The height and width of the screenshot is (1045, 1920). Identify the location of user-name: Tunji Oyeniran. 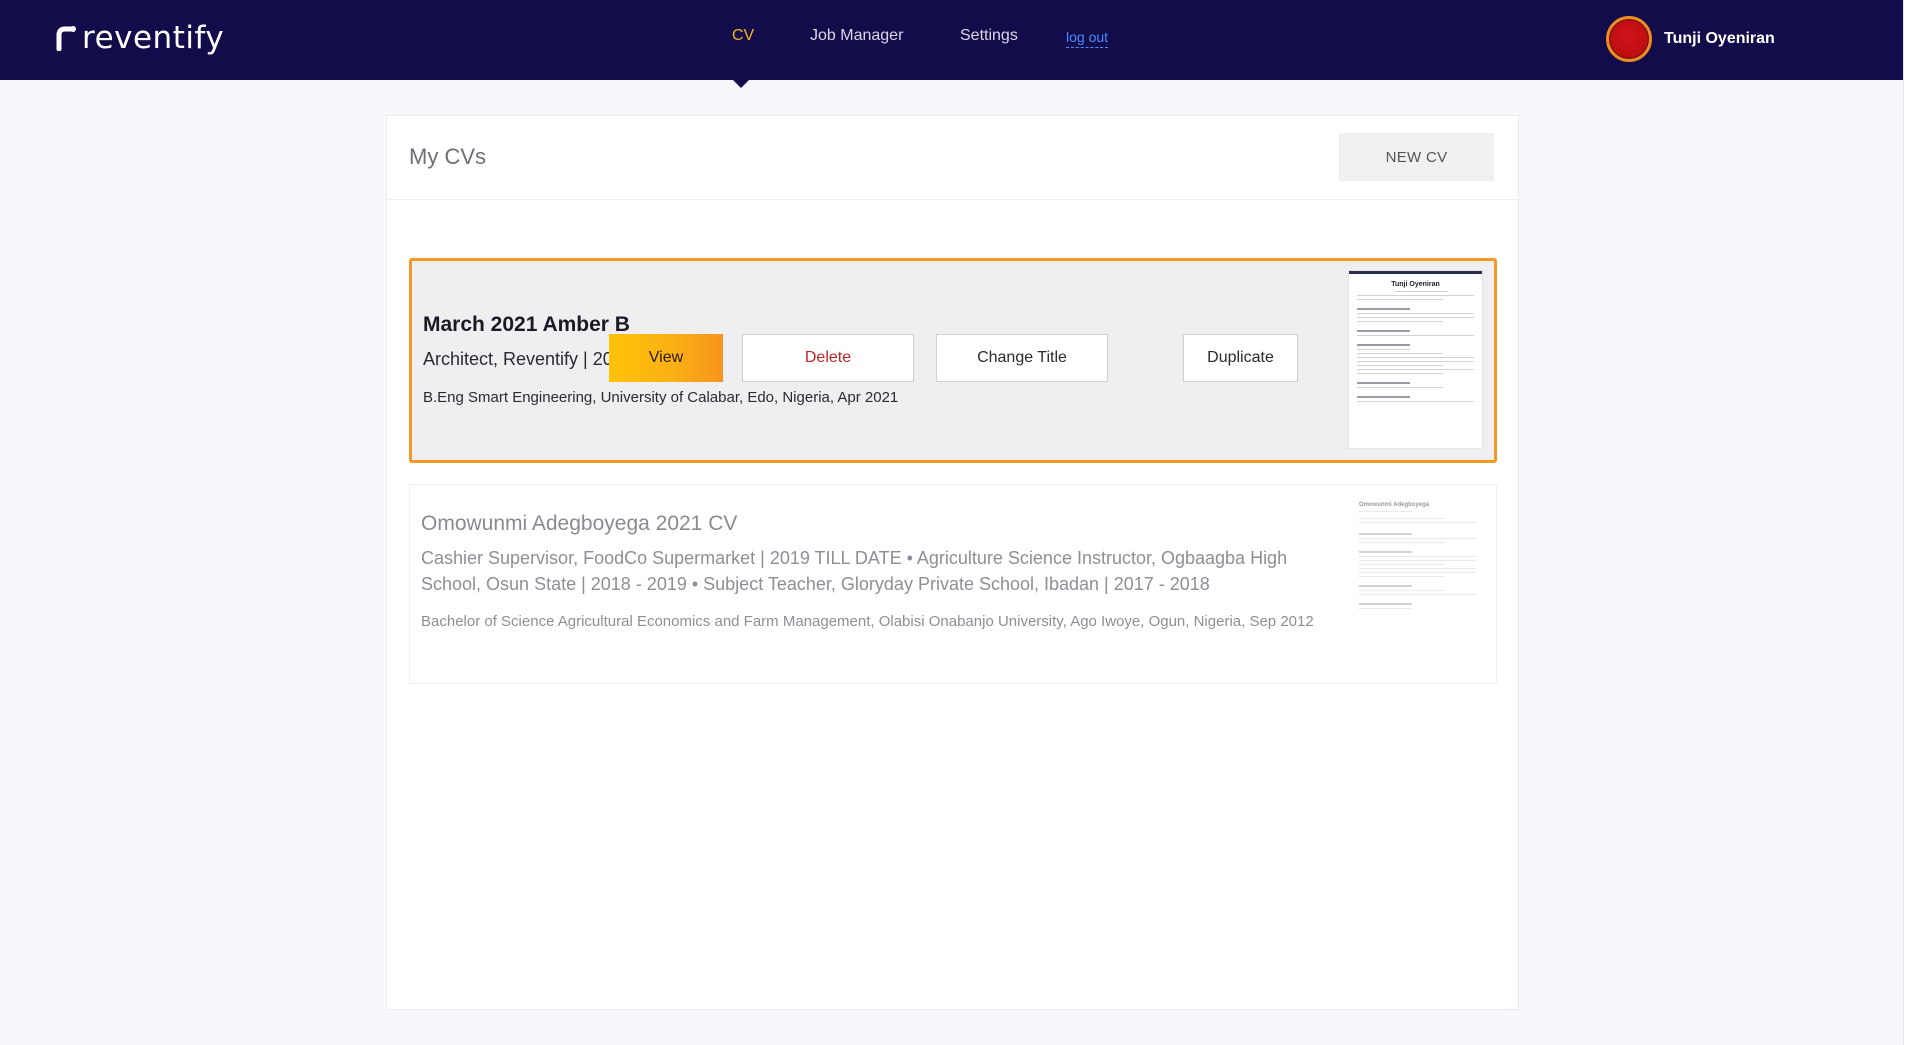
(1719, 38).